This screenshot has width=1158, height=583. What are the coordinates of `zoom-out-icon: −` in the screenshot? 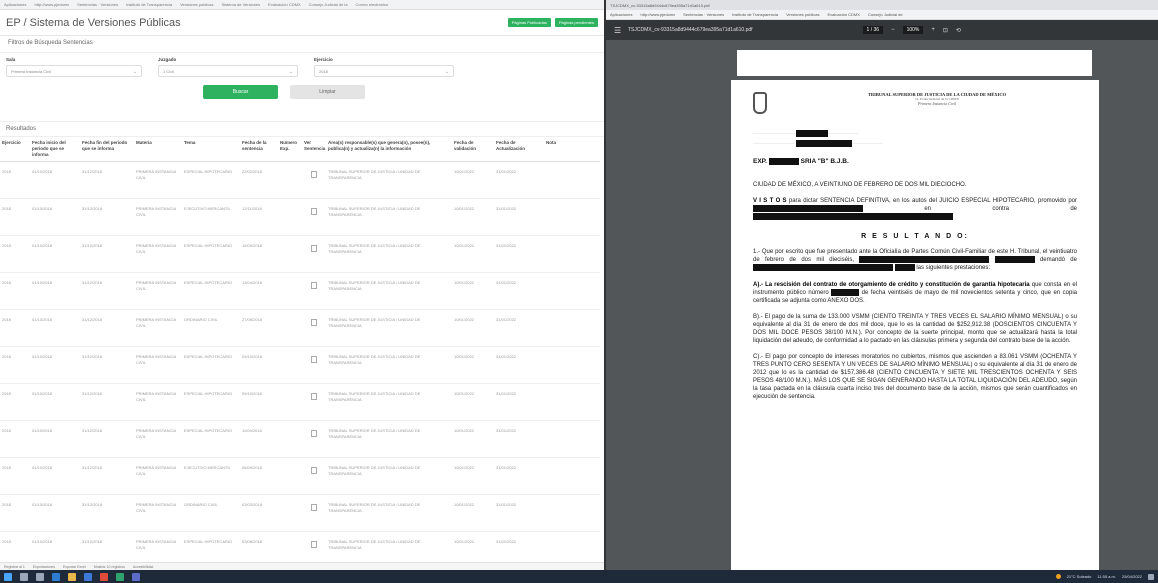 It's located at (893, 30).